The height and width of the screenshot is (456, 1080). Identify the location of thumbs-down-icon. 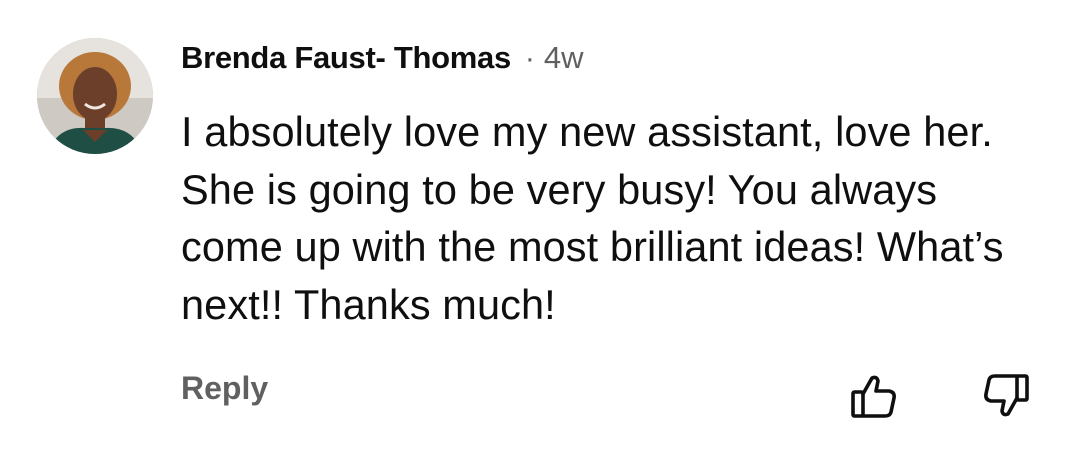
(1006, 395).